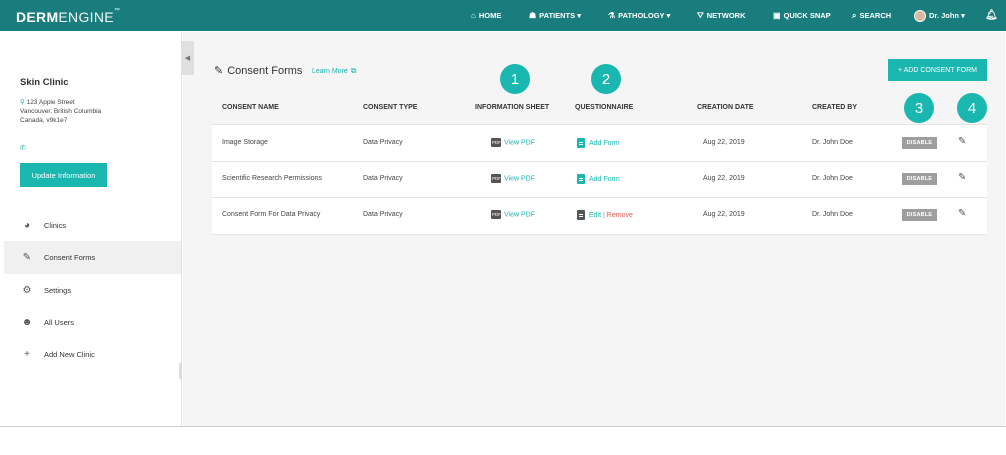 The height and width of the screenshot is (455, 1006). I want to click on nav-quick-snap-label: QUICK SNAP, so click(807, 15).